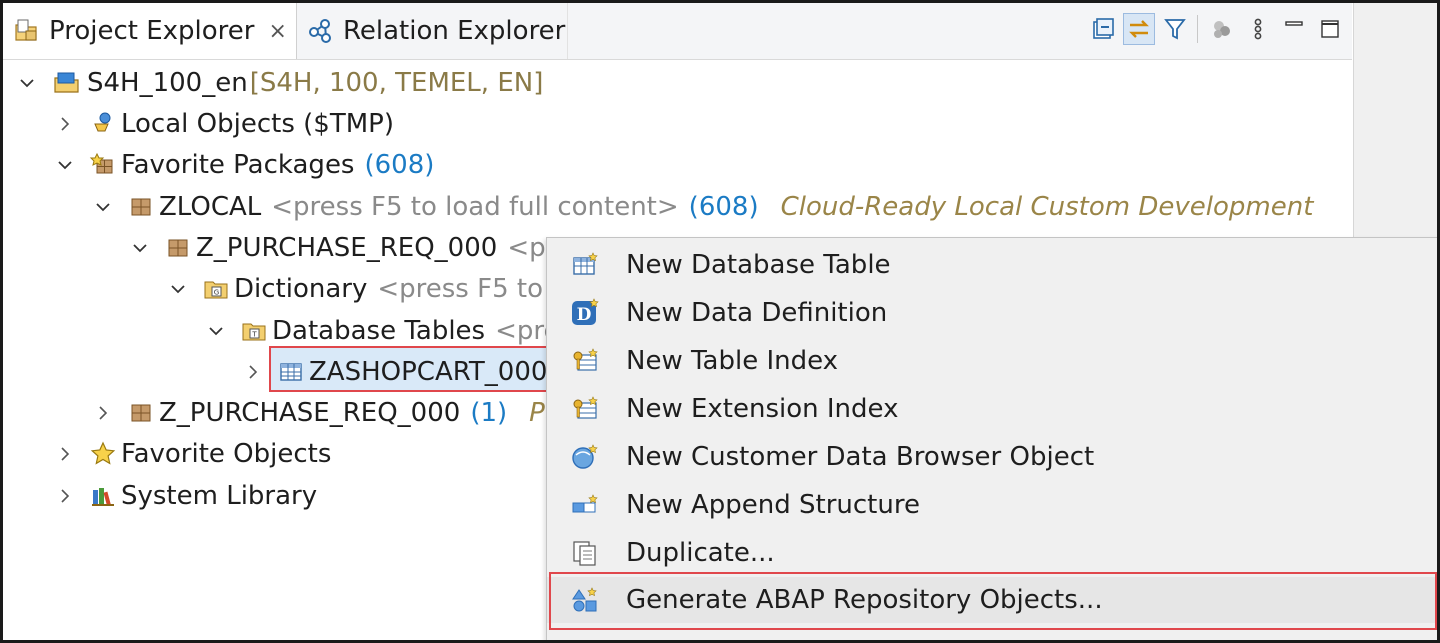 This screenshot has height=643, width=1440. Describe the element at coordinates (992, 409) in the screenshot. I see `menu-item-new-extension-index: New Extension Index` at that location.